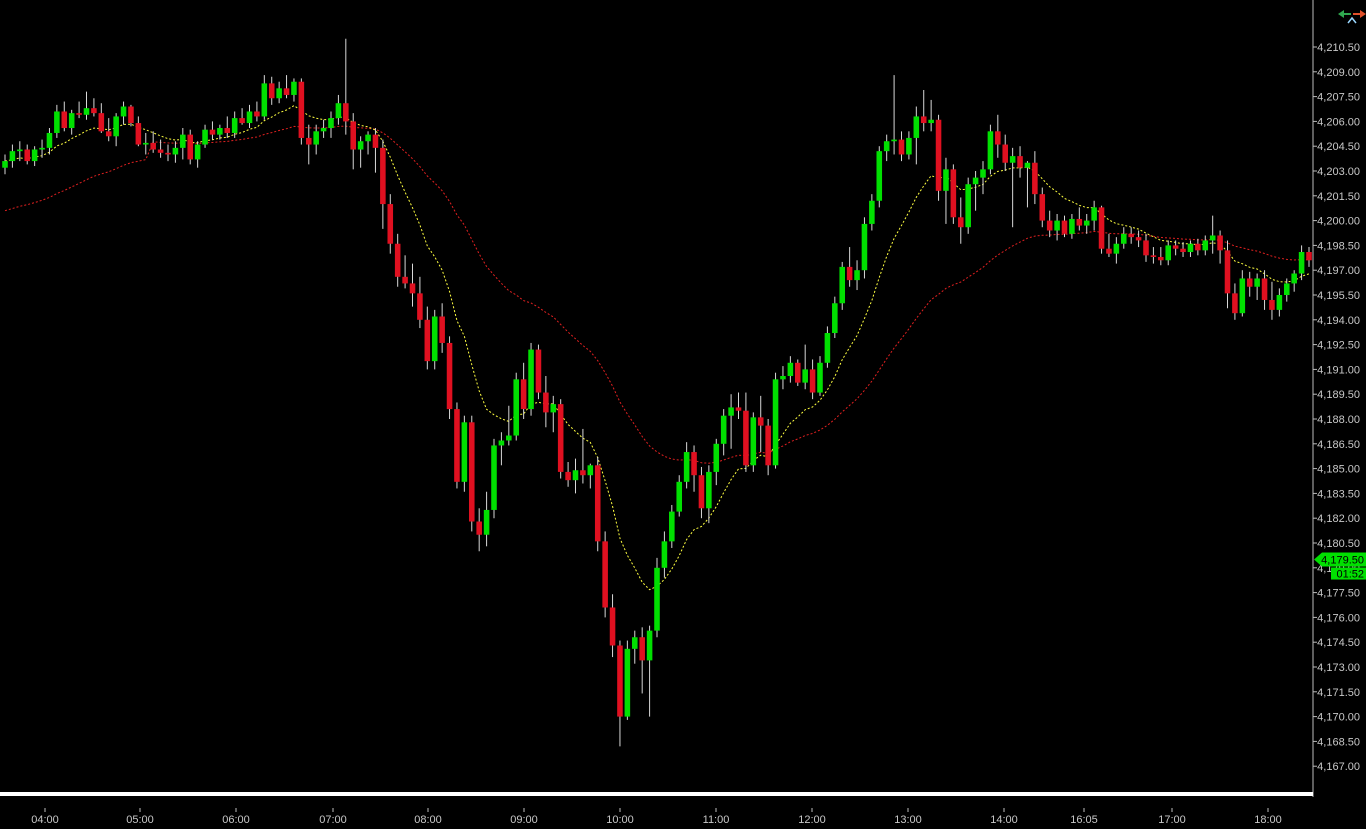 This screenshot has width=1366, height=829. Describe the element at coordinates (1338, 668) in the screenshot. I see `price-tick-label: 4,173.00` at that location.